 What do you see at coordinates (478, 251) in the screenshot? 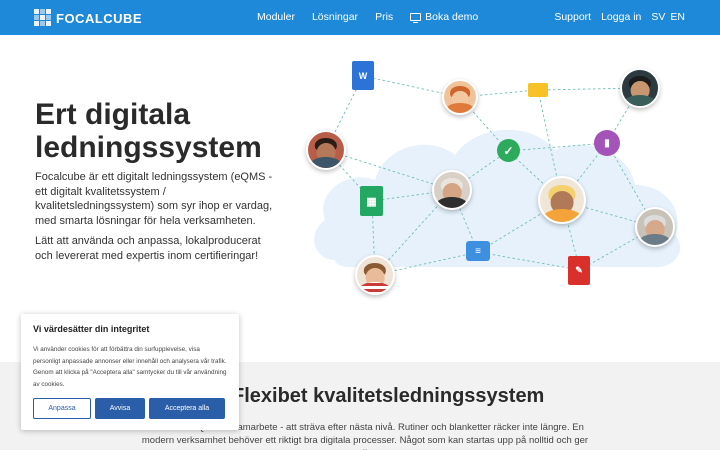
I see `chat-icon: ≡` at bounding box center [478, 251].